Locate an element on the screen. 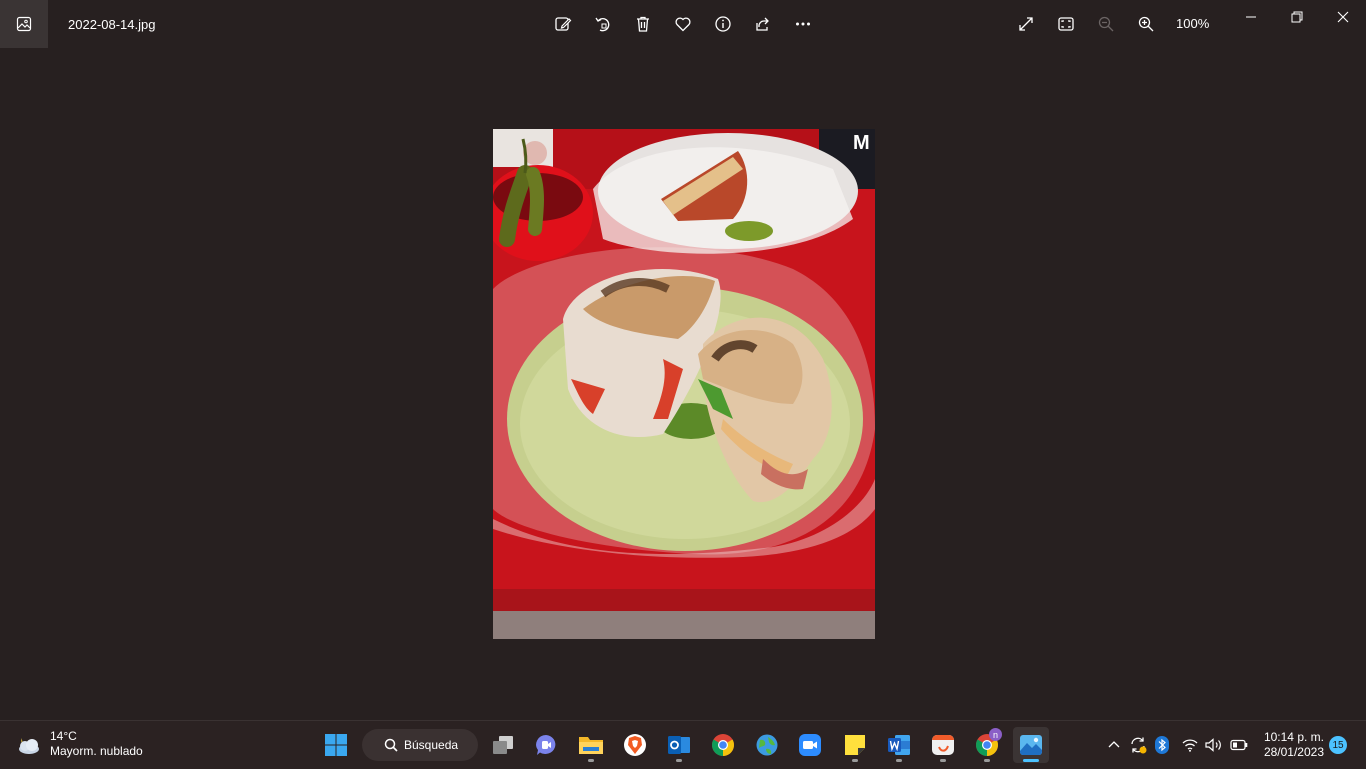 The height and width of the screenshot is (769, 1366). more-icon is located at coordinates (803, 24).